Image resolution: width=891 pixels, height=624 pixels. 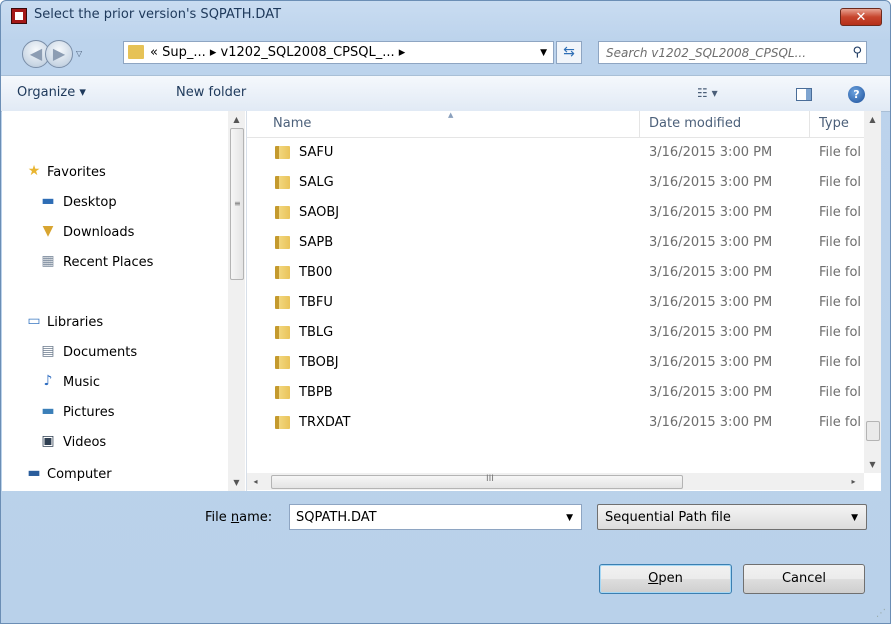 What do you see at coordinates (90, 202) in the screenshot?
I see `sidebar-item-label: Desktop` at bounding box center [90, 202].